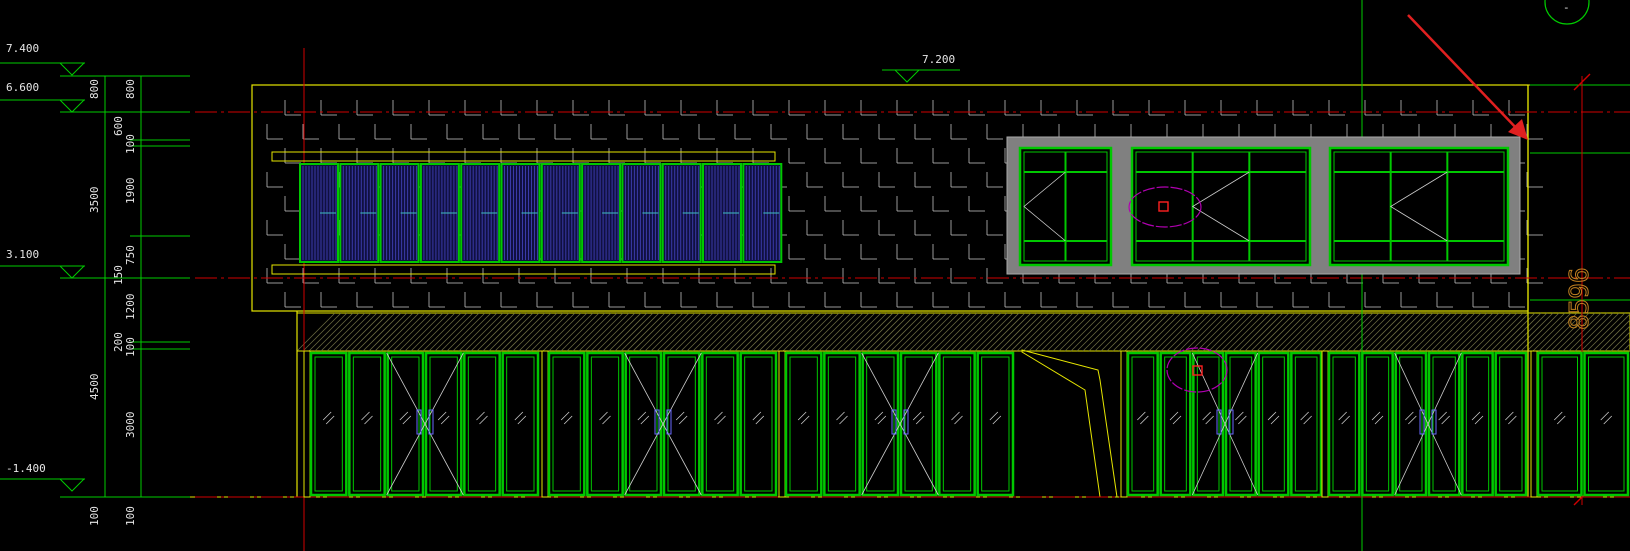 Image resolution: width=1630 pixels, height=551 pixels. Describe the element at coordinates (94, 200) in the screenshot. I see `dim-outer-3500: 3500` at that location.